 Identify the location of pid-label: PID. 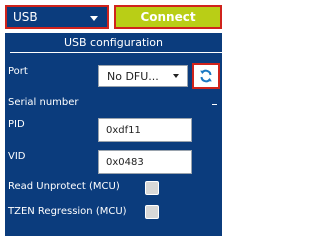
(16, 124).